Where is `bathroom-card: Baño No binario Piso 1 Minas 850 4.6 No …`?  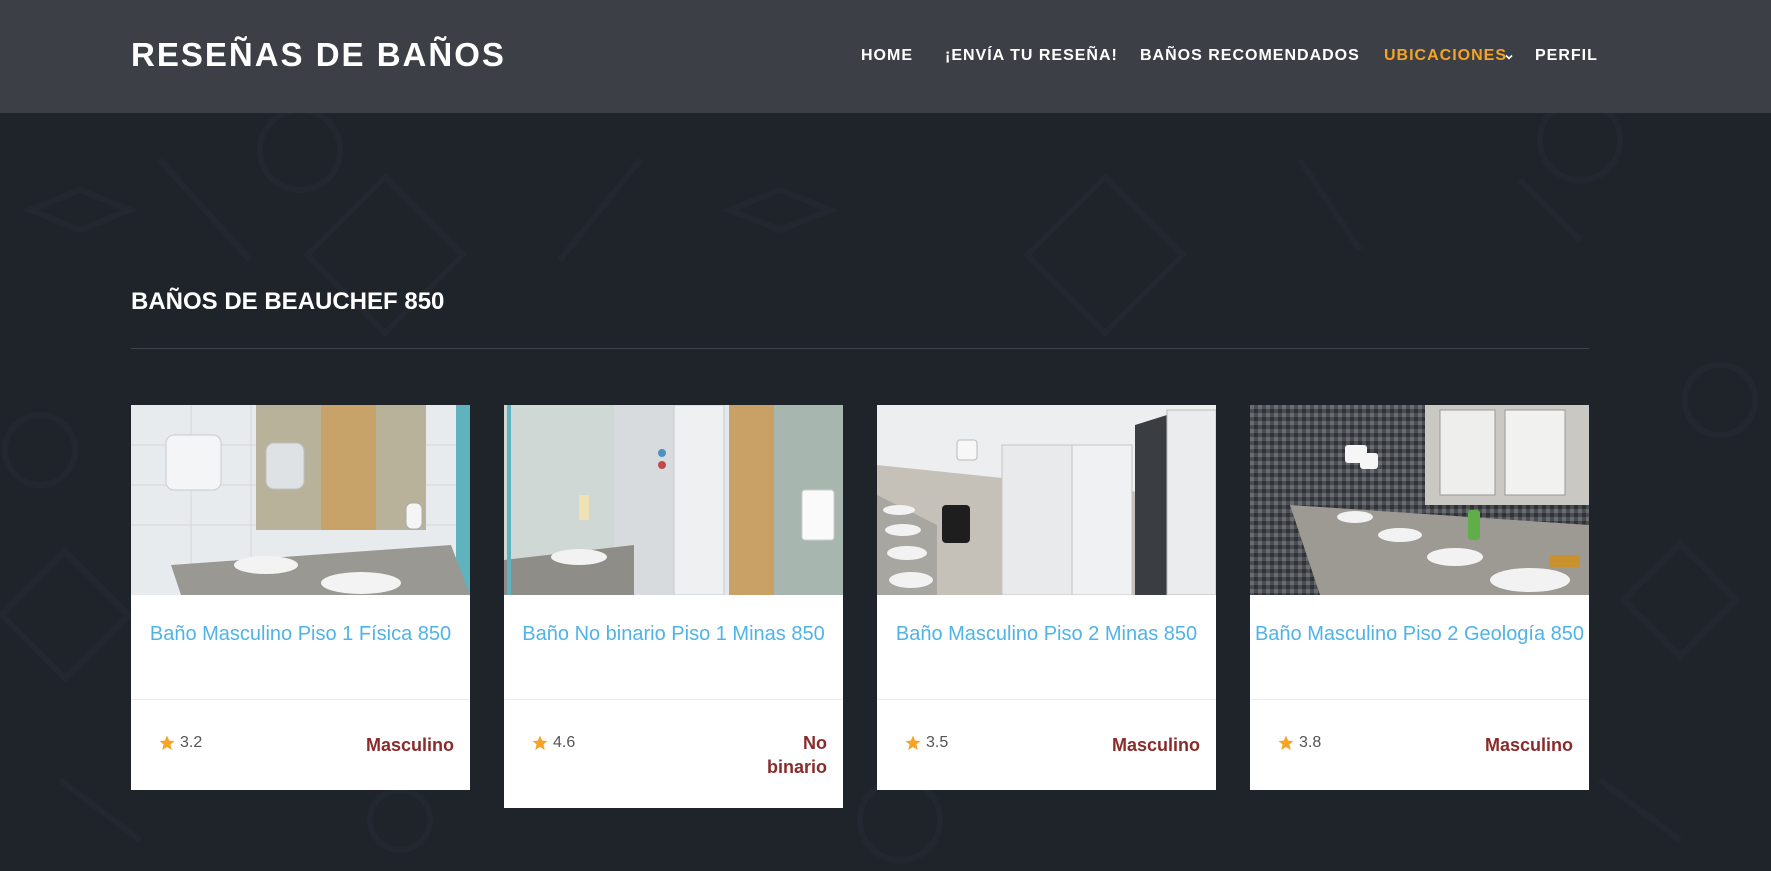
bathroom-card: Baño No binario Piso 1 Minas 850 4.6 No … is located at coordinates (673, 606).